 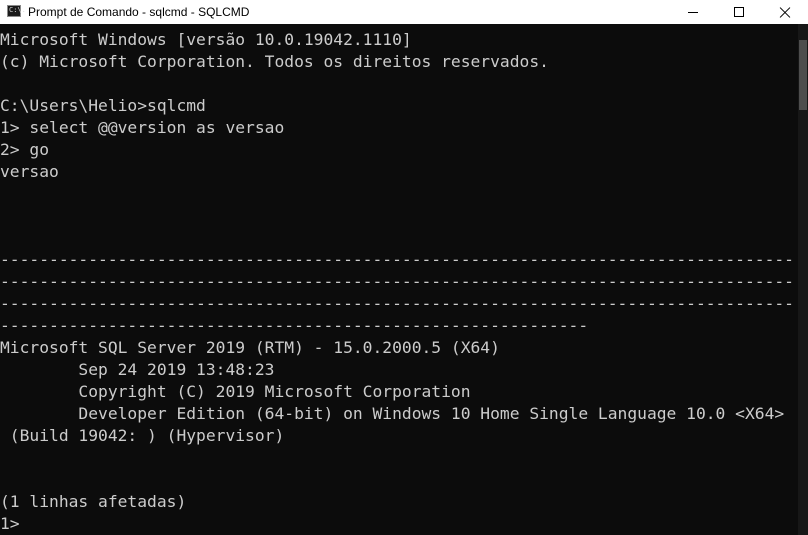 What do you see at coordinates (139, 12) in the screenshot?
I see `window-title: Prompt de Comando - sqlcmd - SQLCMD` at bounding box center [139, 12].